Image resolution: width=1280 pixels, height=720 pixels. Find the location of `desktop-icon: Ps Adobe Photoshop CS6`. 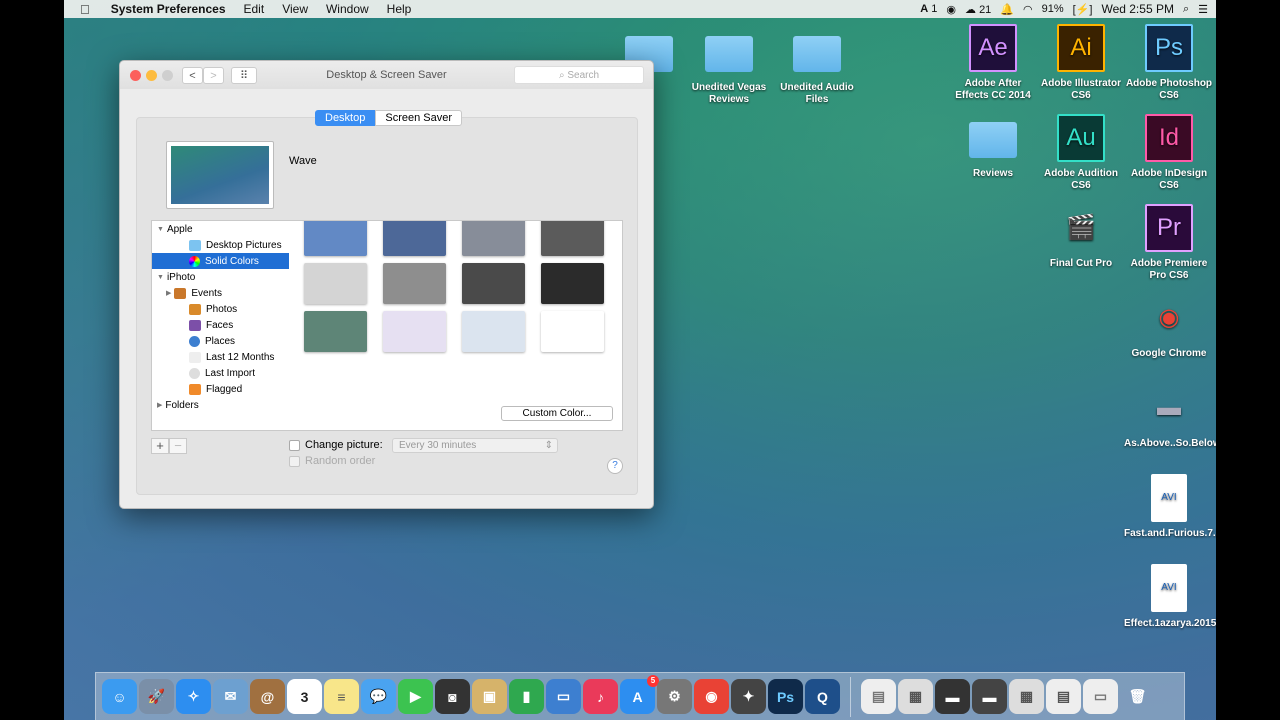

desktop-icon: Ps Adobe Photoshop CS6 is located at coordinates (1169, 63).